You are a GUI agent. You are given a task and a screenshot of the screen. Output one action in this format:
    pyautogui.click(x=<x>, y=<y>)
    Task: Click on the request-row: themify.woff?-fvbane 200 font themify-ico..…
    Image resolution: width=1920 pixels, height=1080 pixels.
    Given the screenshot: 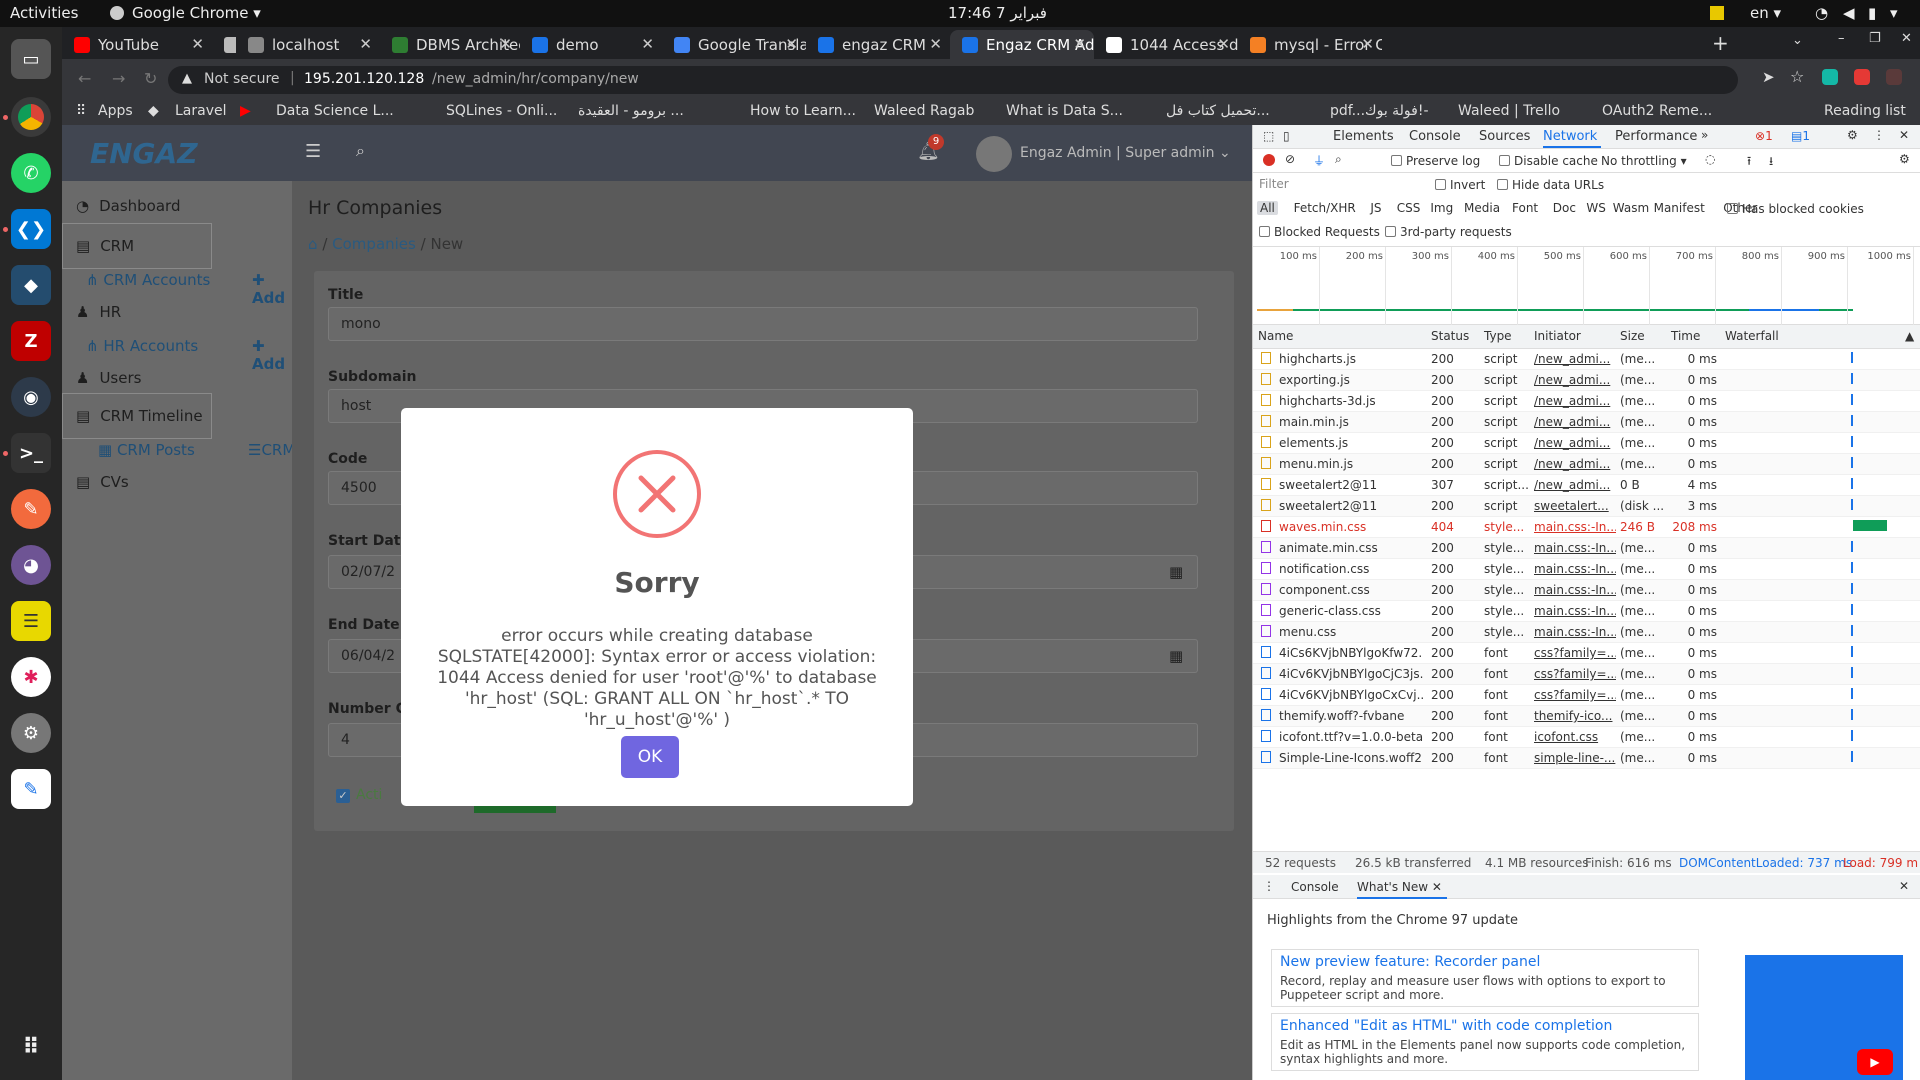 What is the action you would take?
    pyautogui.click(x=1586, y=716)
    